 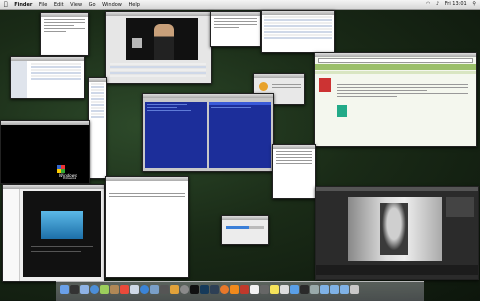 I want to click on photoshop-icon, so click(x=204, y=289).